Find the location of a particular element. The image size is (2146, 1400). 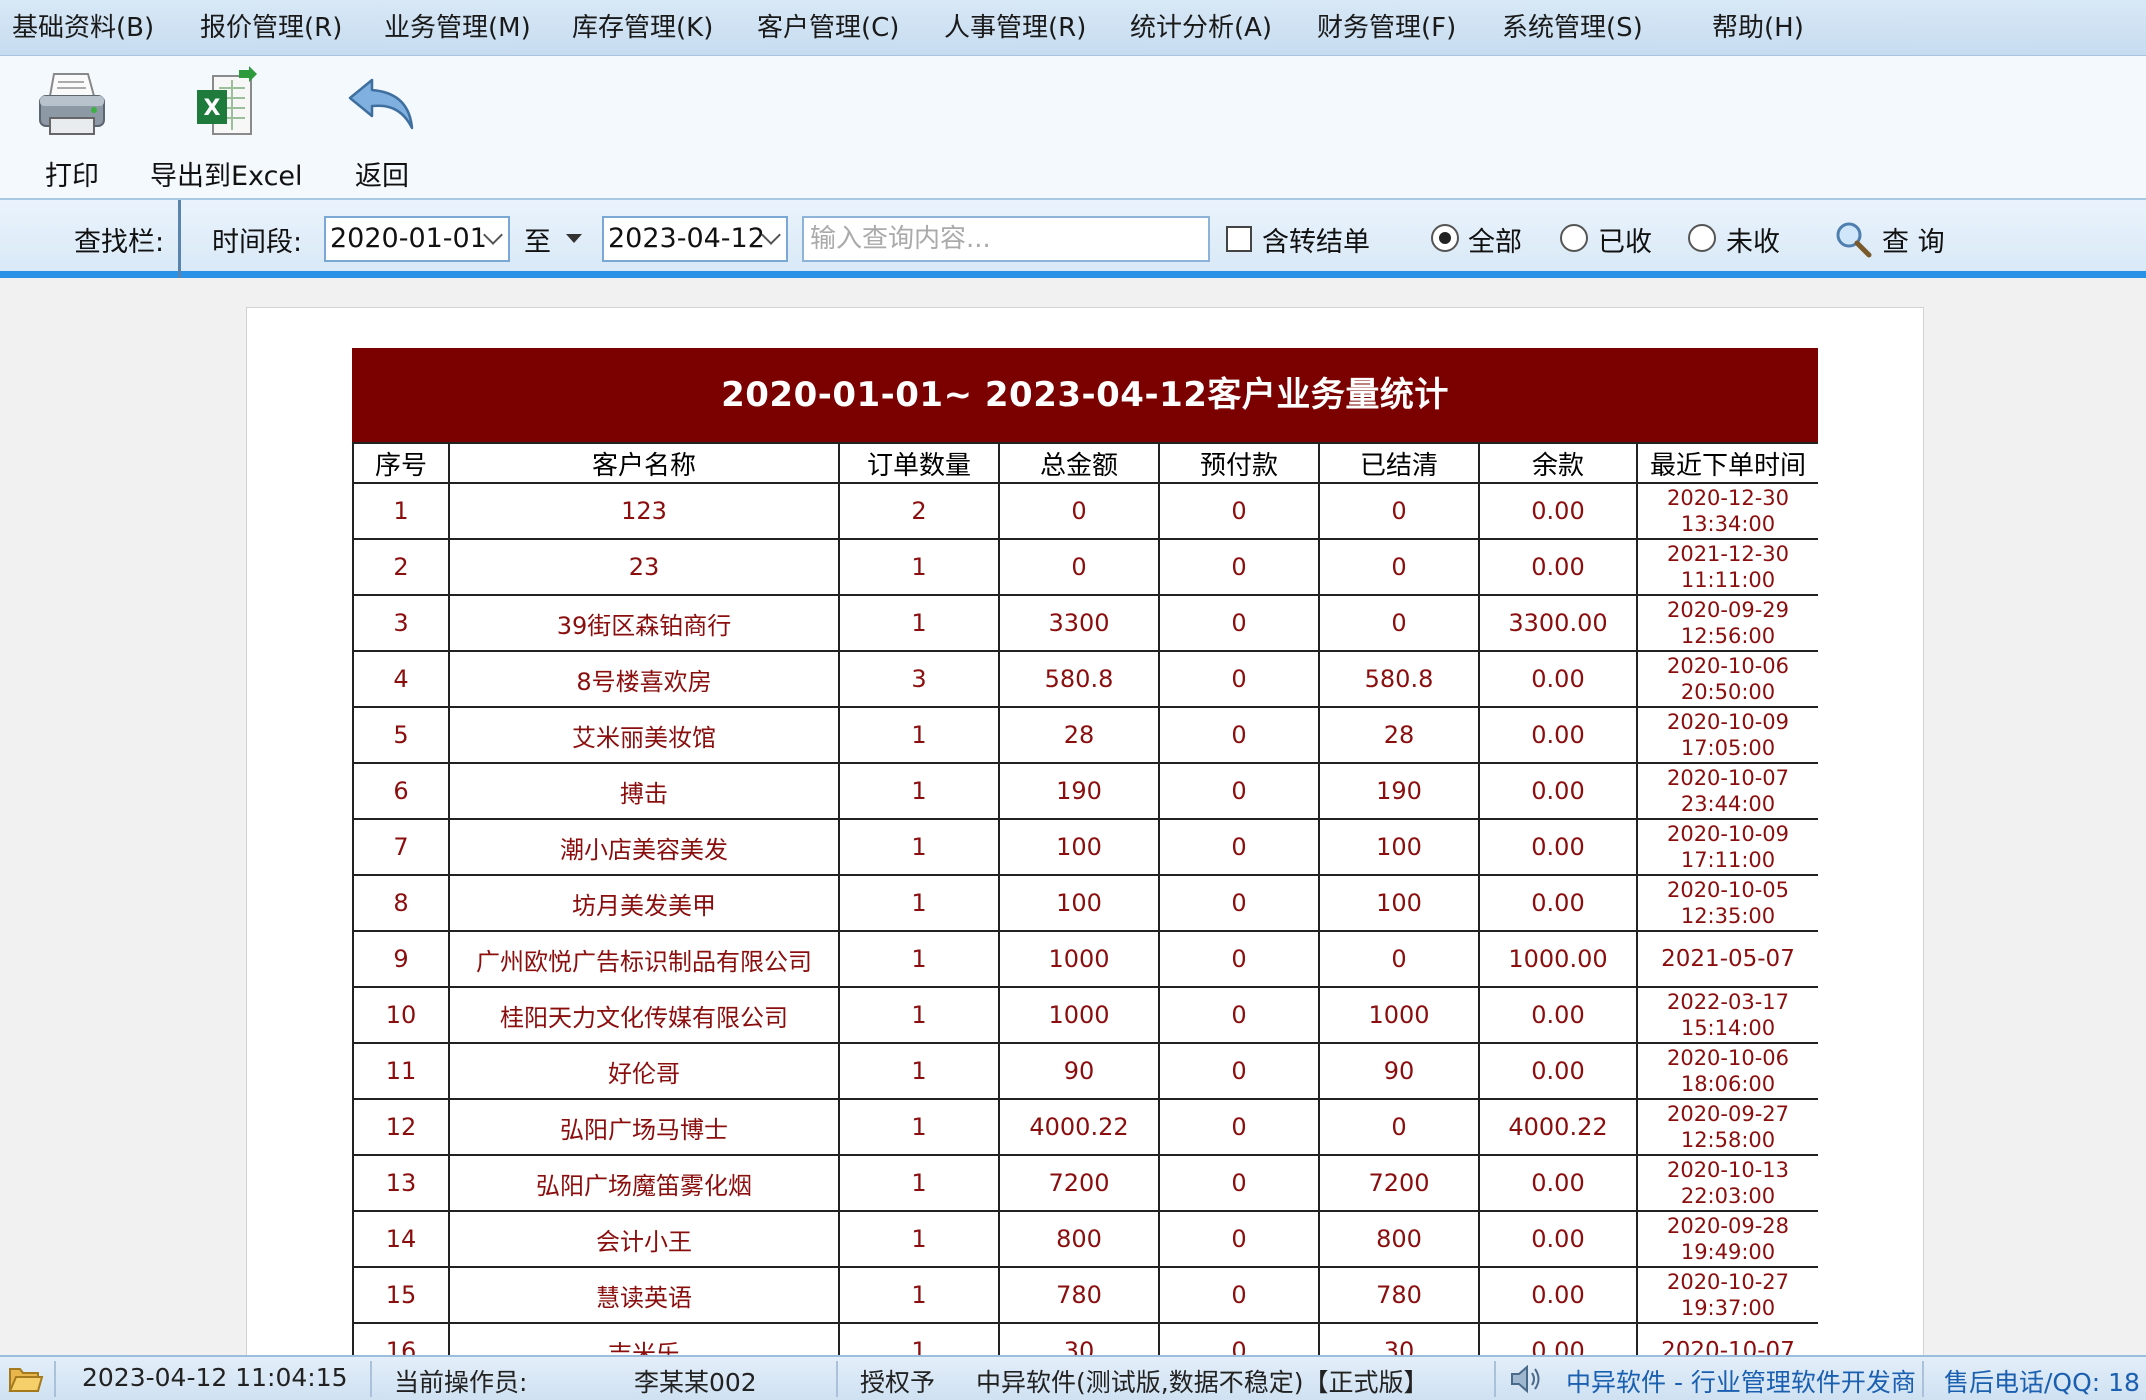

menu-item: 财务管理(F) is located at coordinates (1386, 28).